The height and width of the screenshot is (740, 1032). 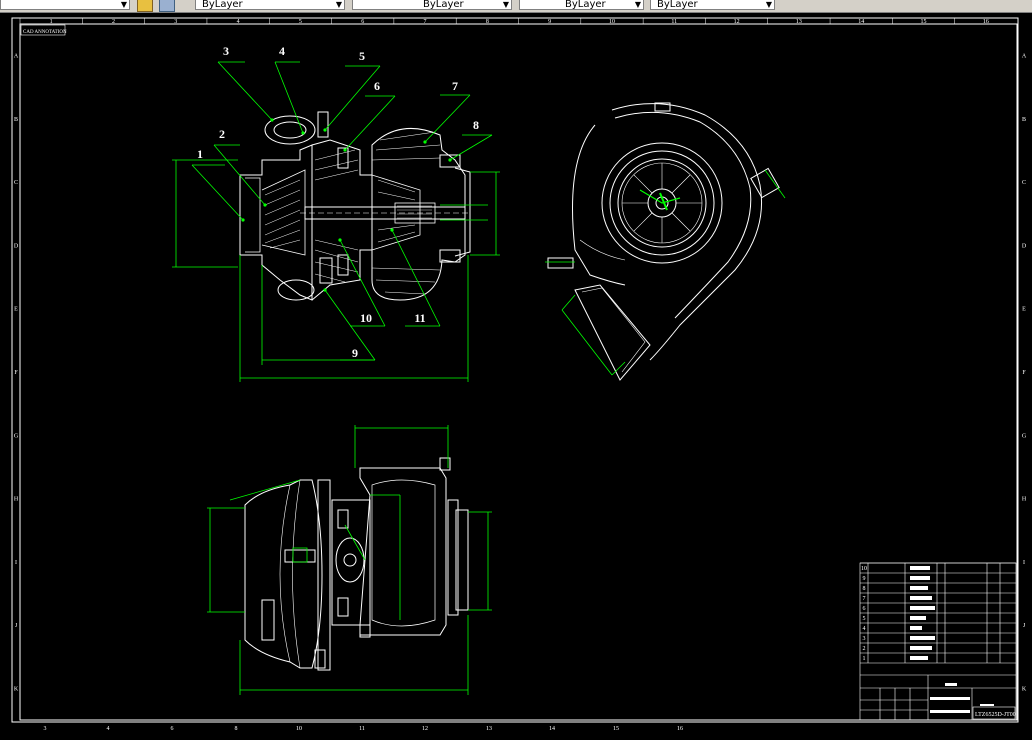 I want to click on part-balloon-number: 1, so click(x=200, y=154).